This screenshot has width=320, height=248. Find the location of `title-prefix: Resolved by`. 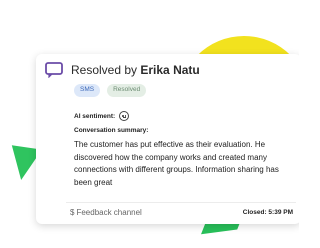

title-prefix: Resolved by is located at coordinates (106, 70).